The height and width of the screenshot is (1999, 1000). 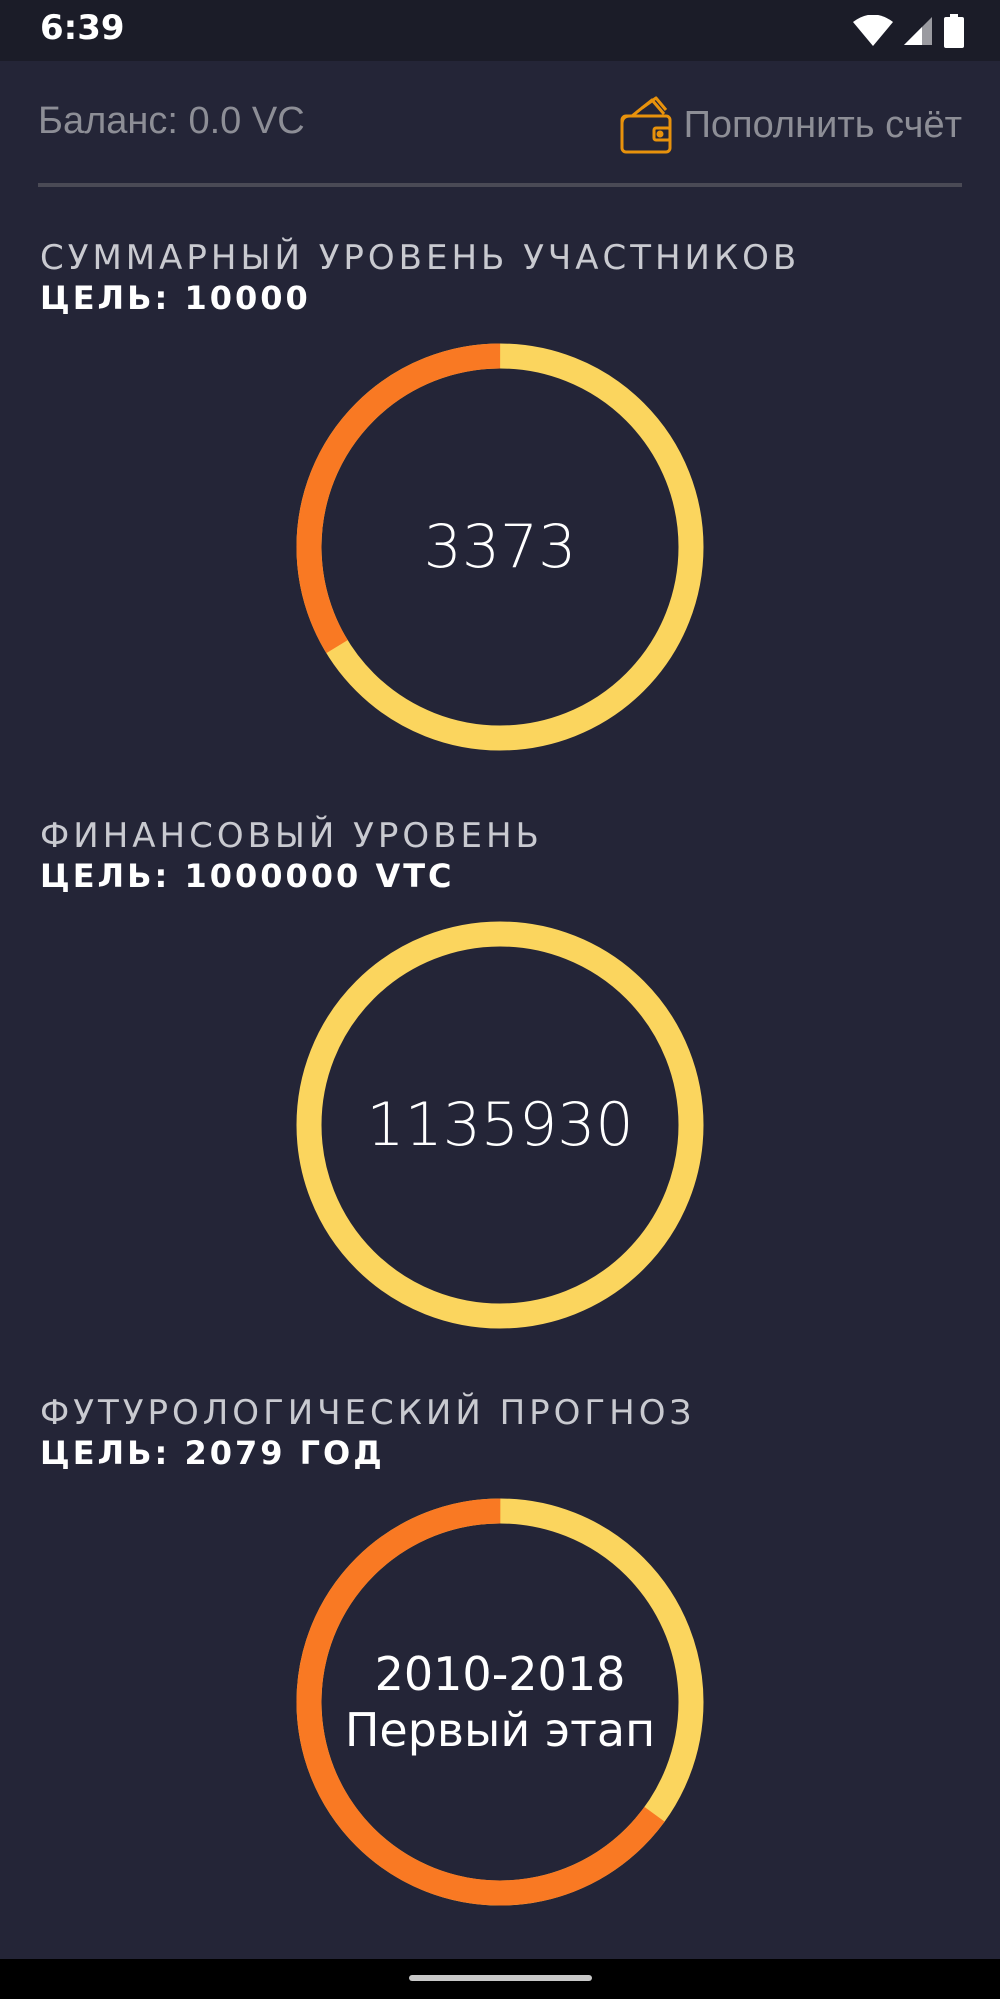 I want to click on status-bar: 6:39, so click(x=500, y=30).